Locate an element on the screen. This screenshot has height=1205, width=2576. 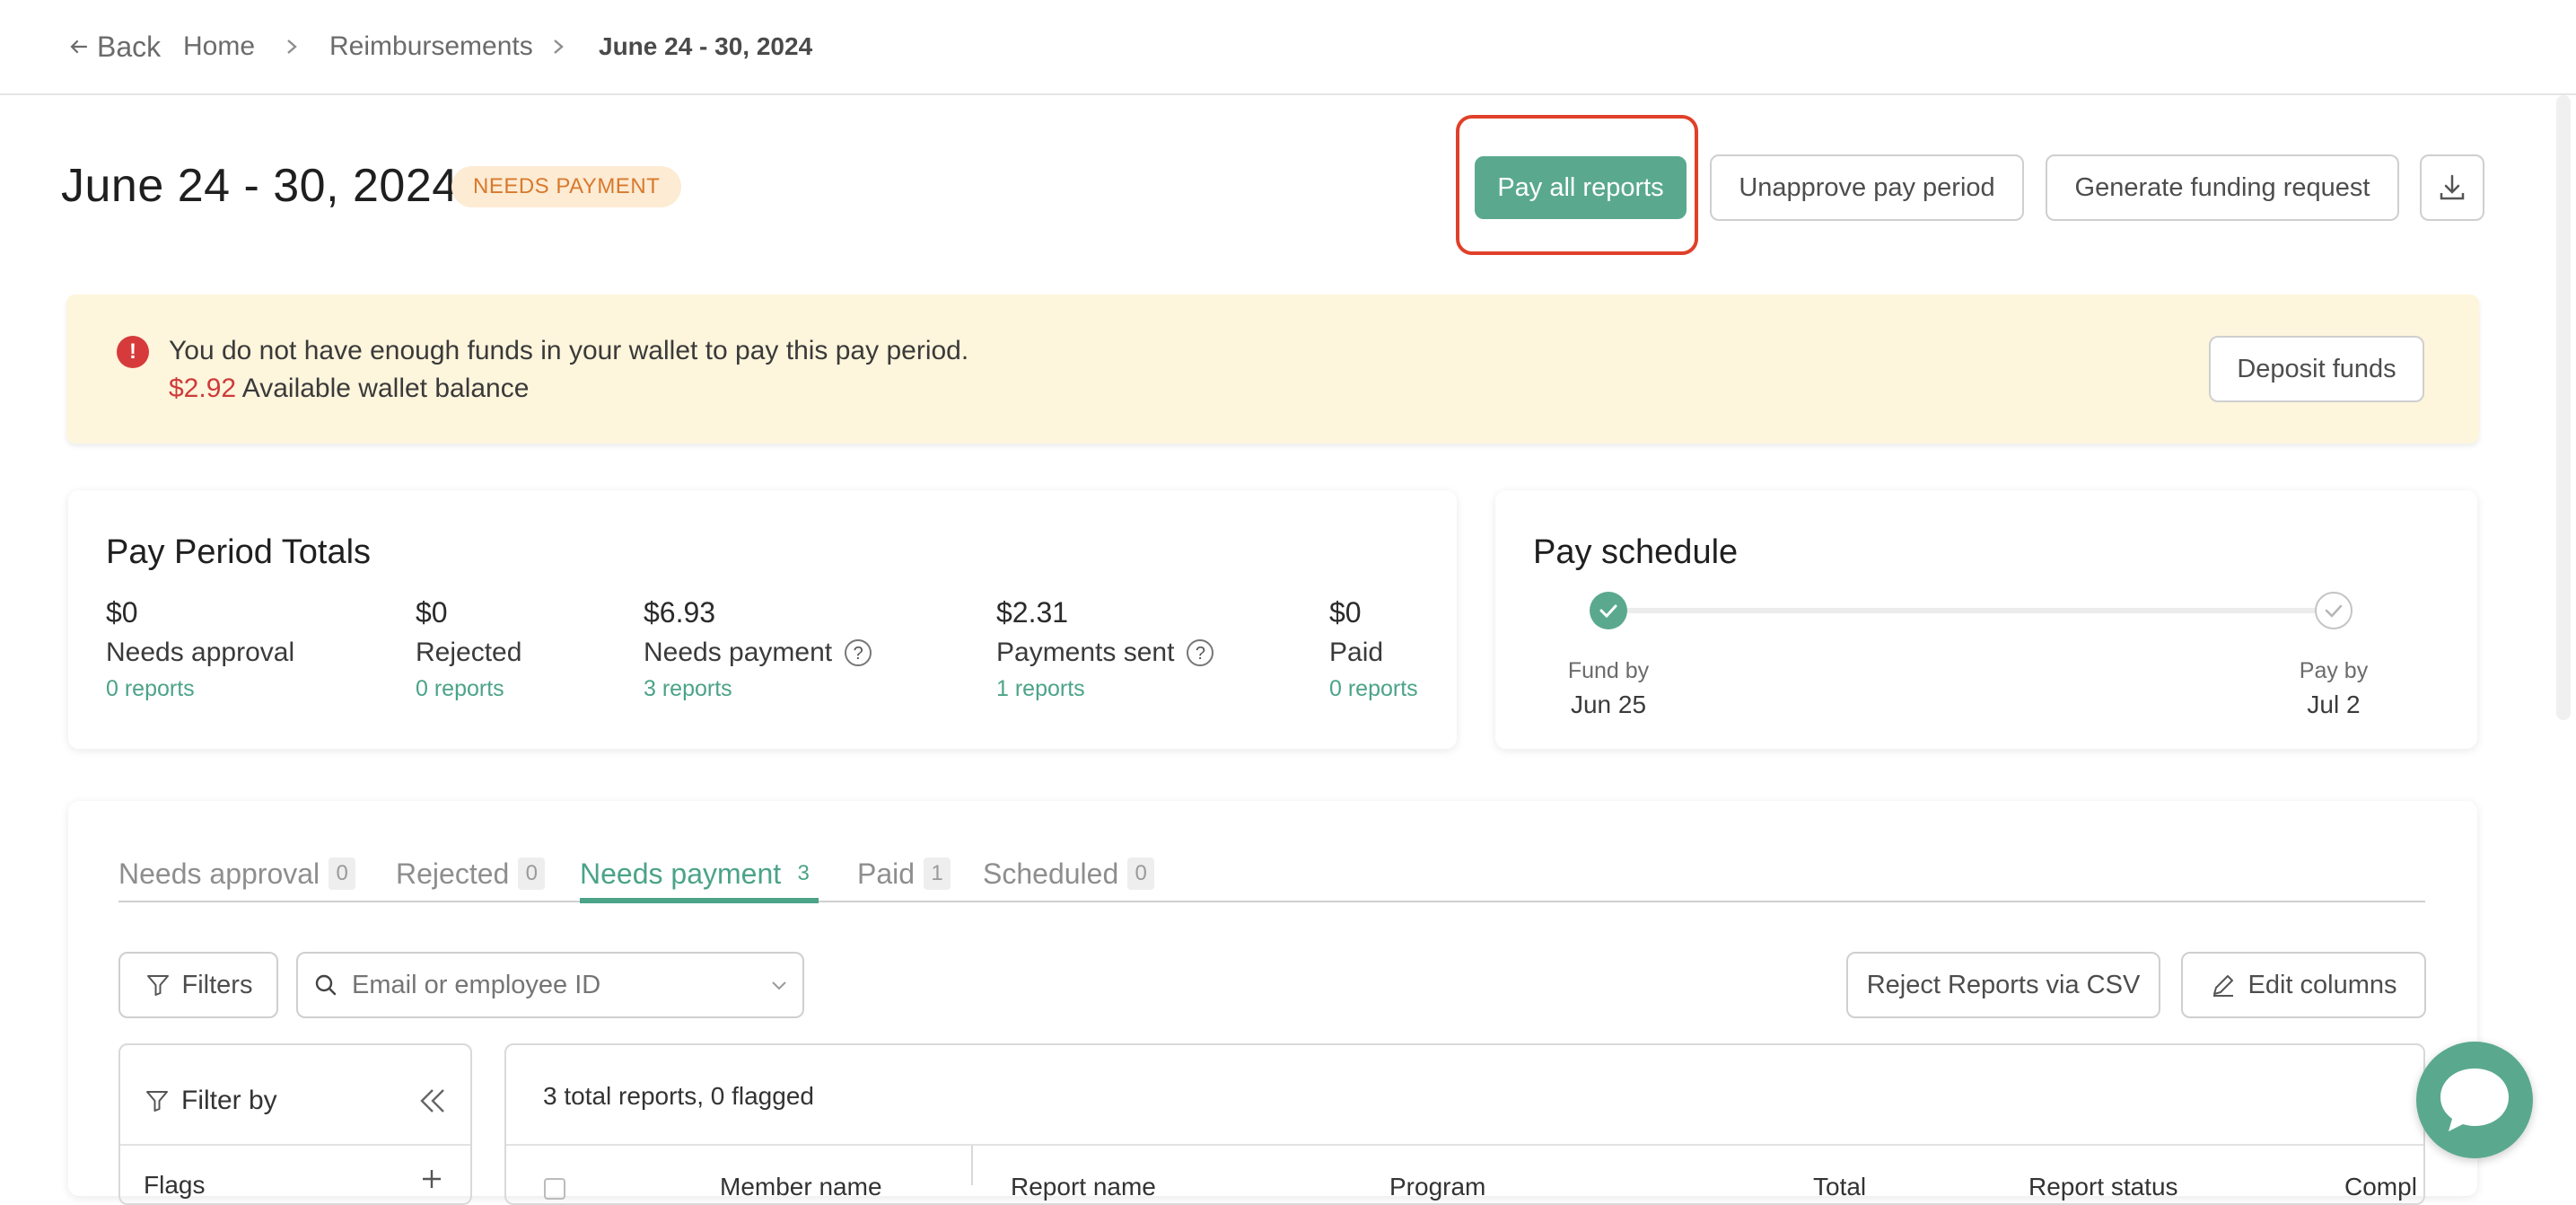
tab-label: Rejected is located at coordinates (453, 874).